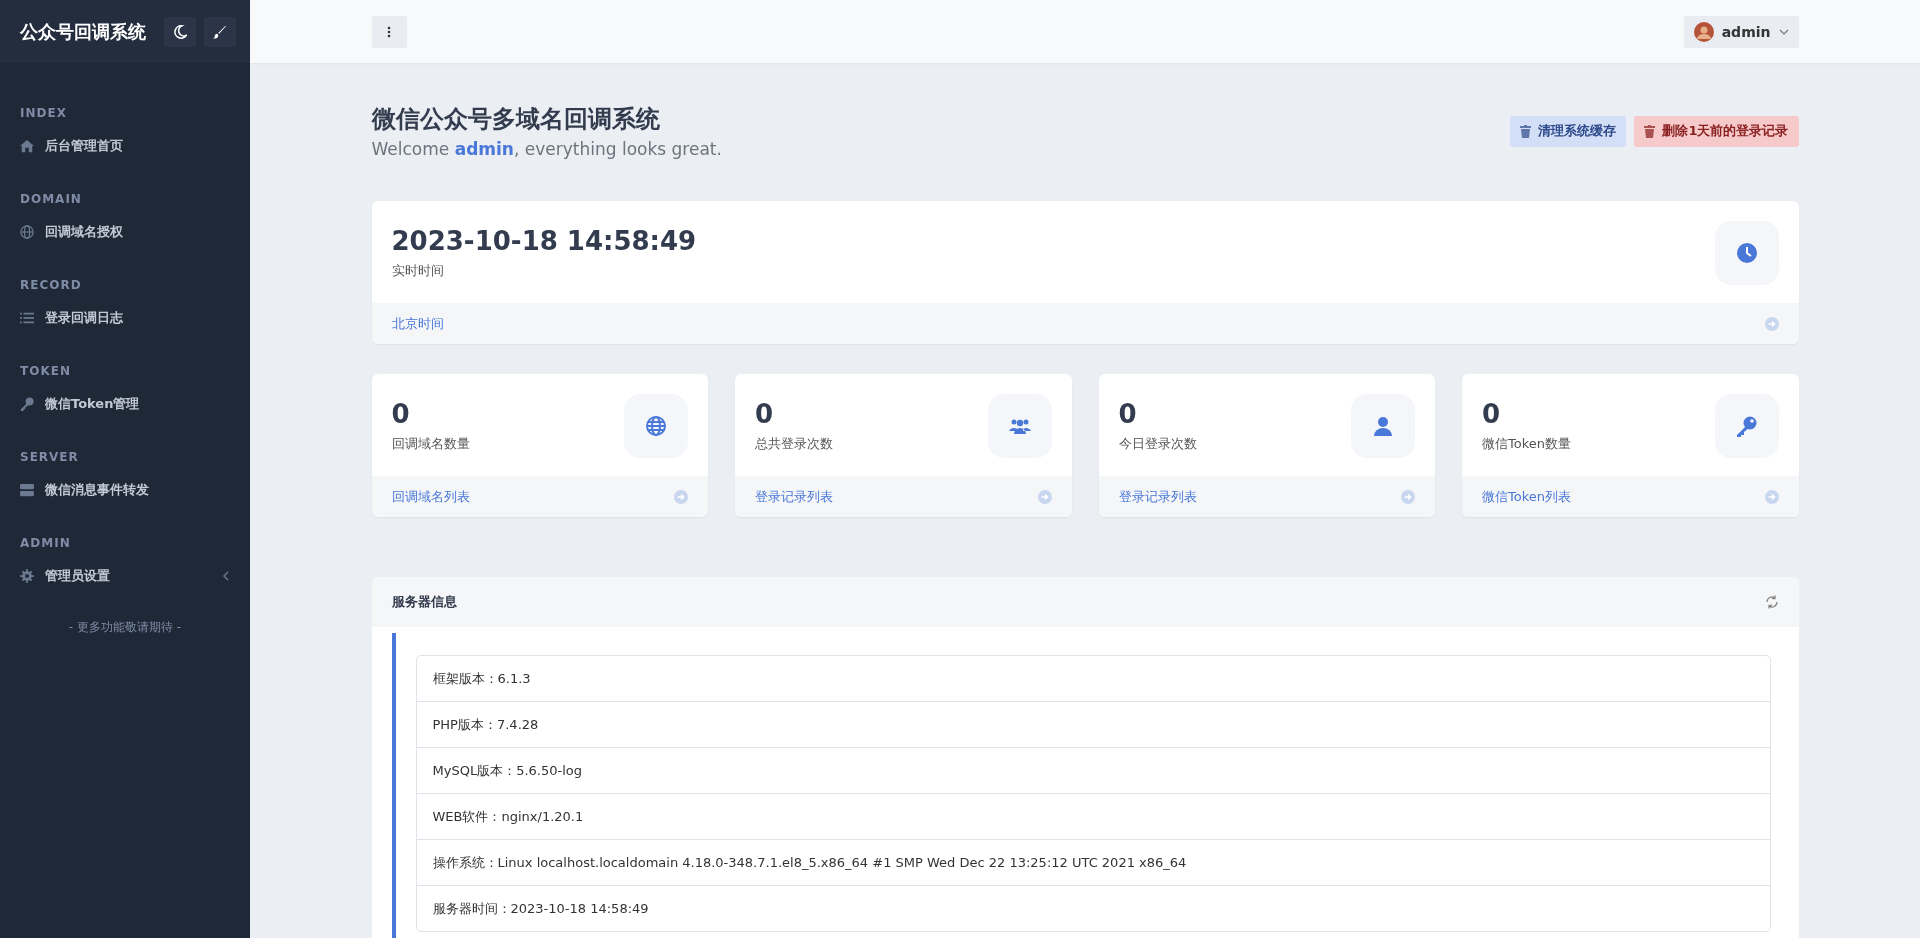  I want to click on nav-item: 管理员设置, so click(125, 576).